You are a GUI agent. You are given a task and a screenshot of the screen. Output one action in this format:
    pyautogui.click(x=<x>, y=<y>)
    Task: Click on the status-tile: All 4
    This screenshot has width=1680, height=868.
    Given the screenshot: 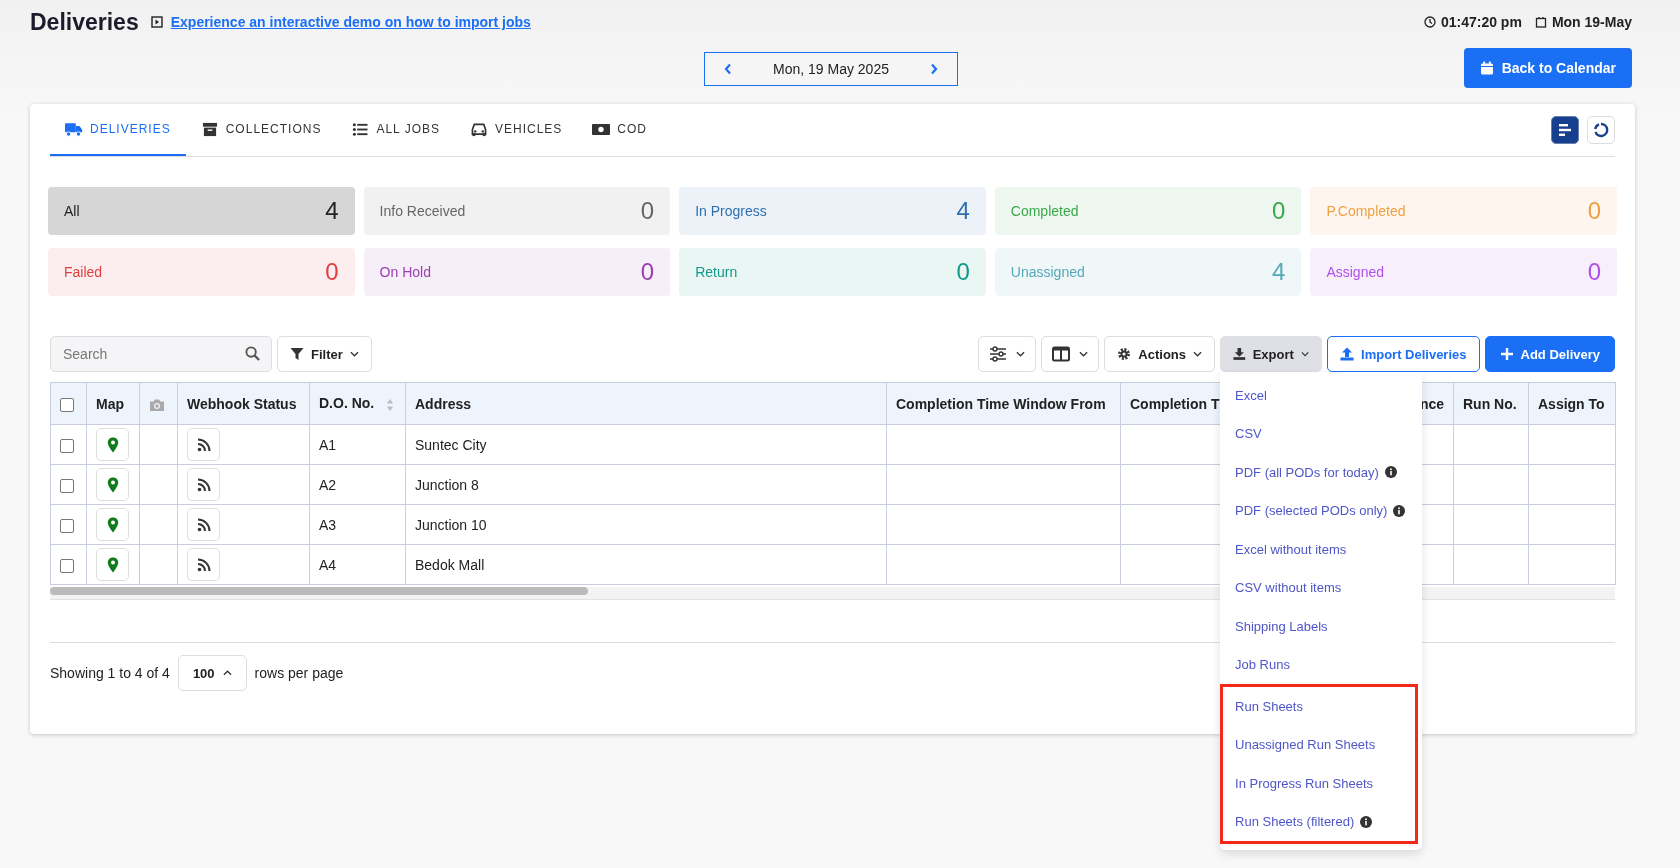 What is the action you would take?
    pyautogui.click(x=201, y=211)
    